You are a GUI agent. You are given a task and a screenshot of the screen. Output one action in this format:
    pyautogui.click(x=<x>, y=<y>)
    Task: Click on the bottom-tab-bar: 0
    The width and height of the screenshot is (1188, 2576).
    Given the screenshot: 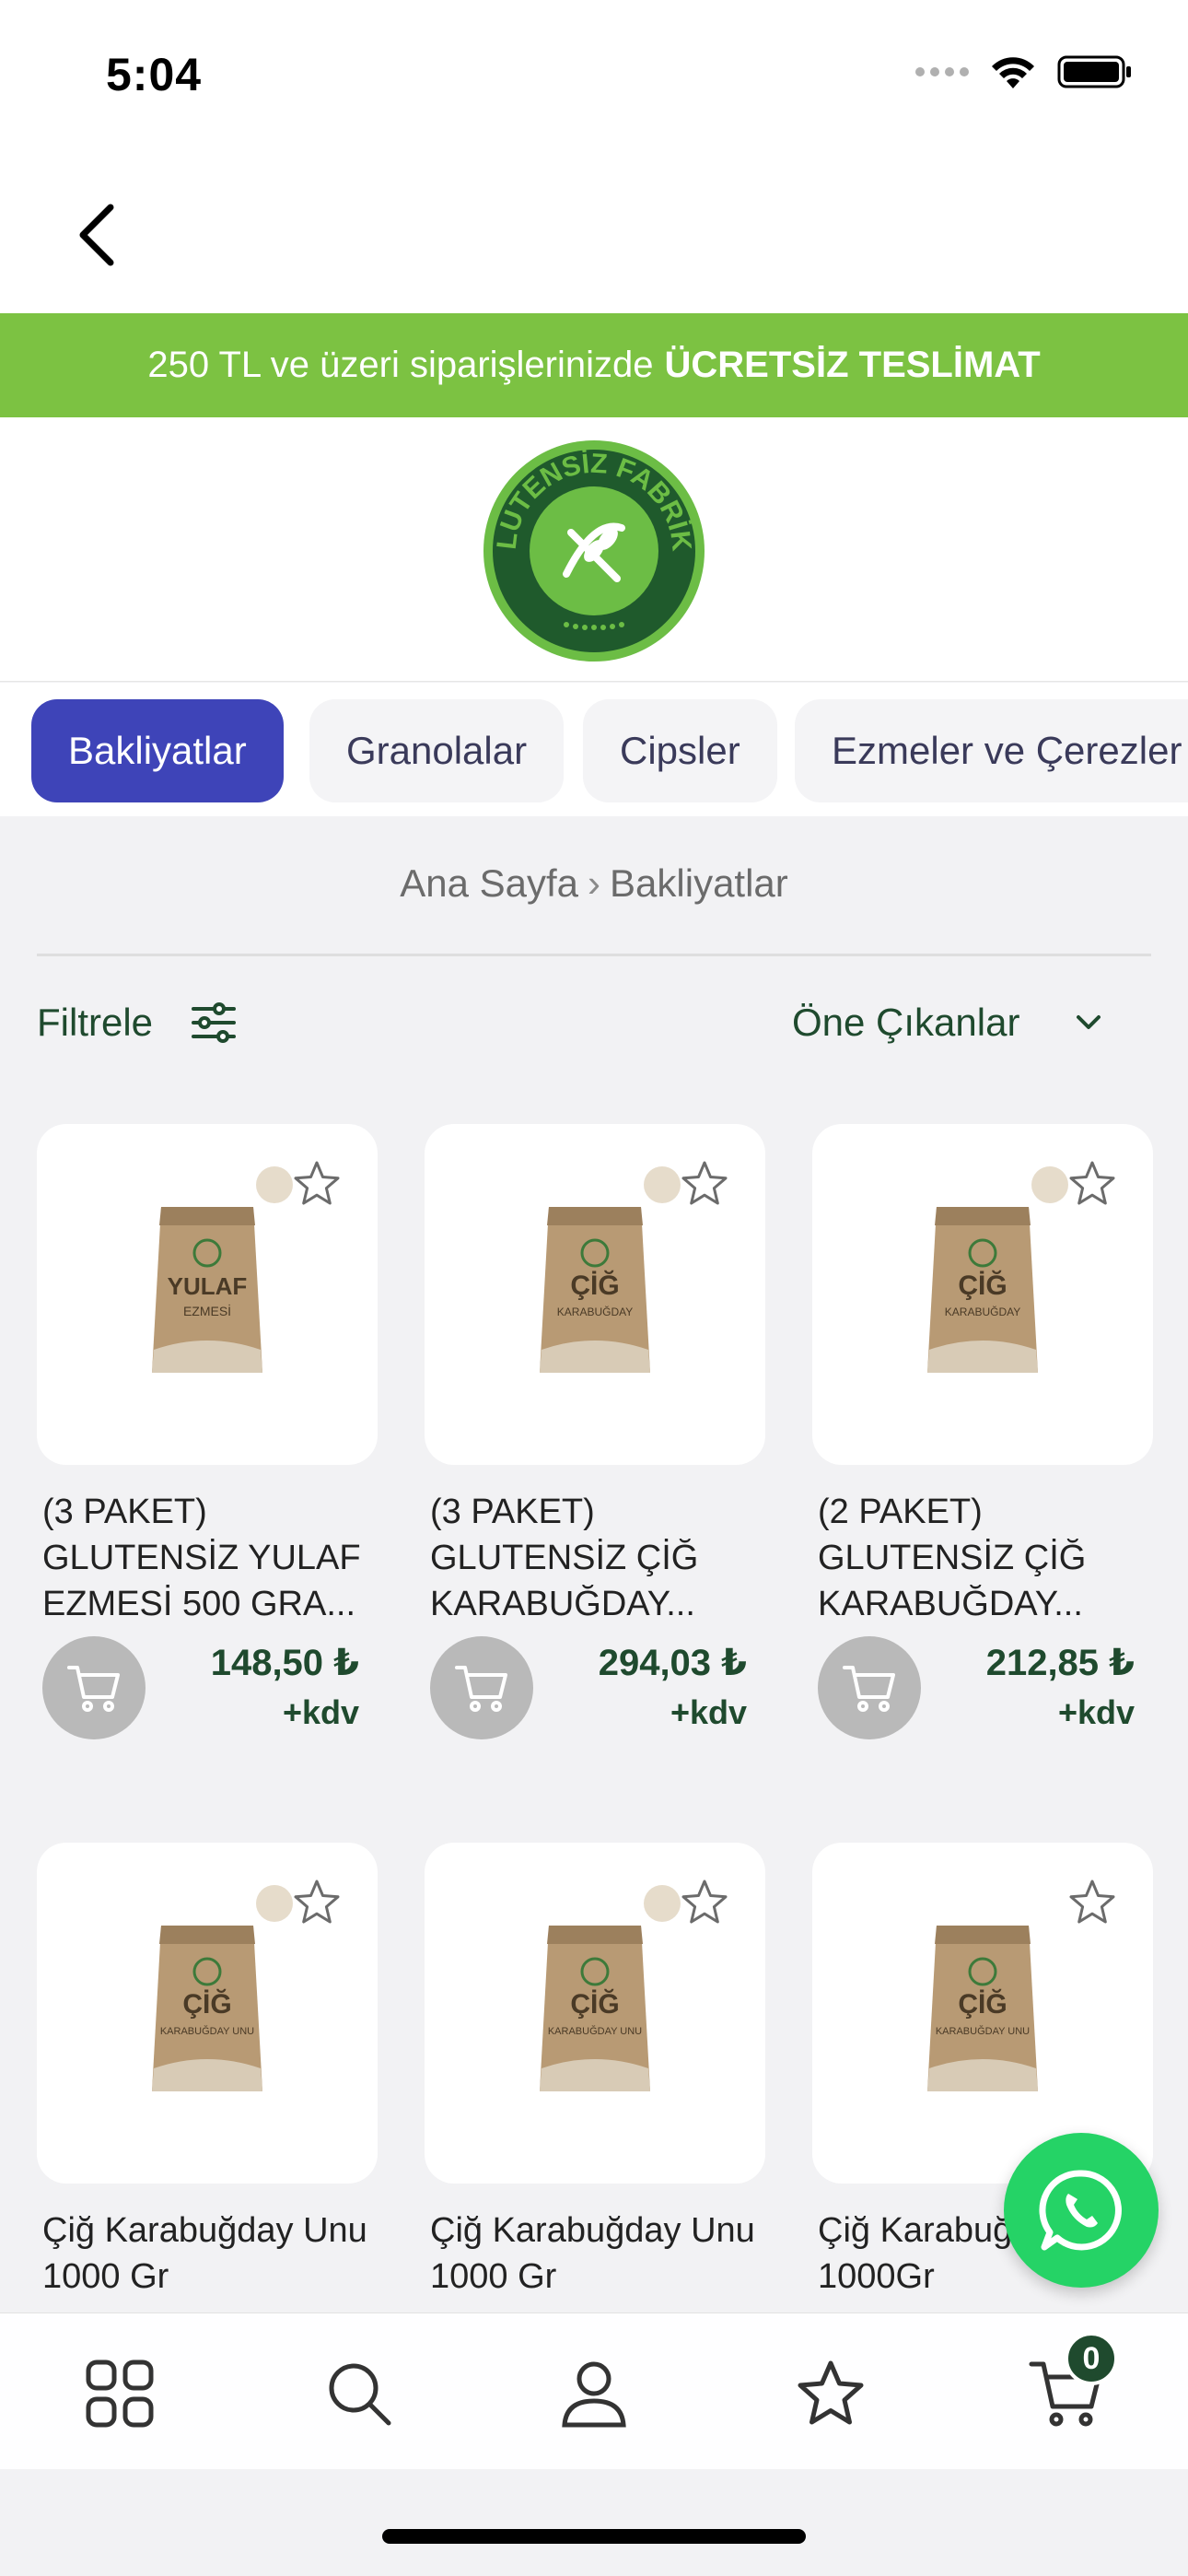 What is the action you would take?
    pyautogui.click(x=594, y=2391)
    